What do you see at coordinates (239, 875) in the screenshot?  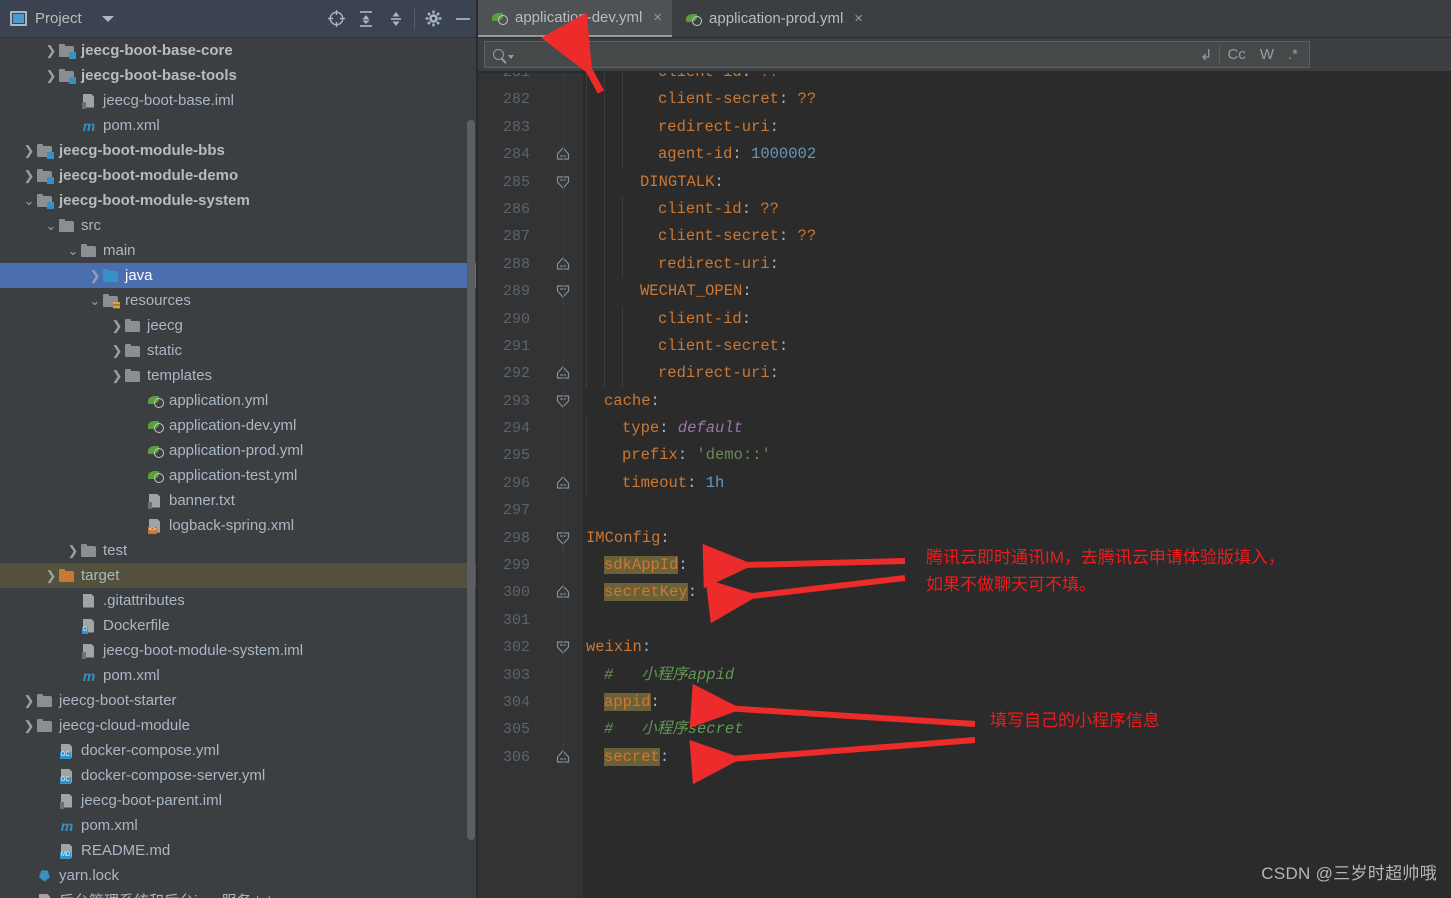 I see `tree-item-yarn-lock: yarn.lock` at bounding box center [239, 875].